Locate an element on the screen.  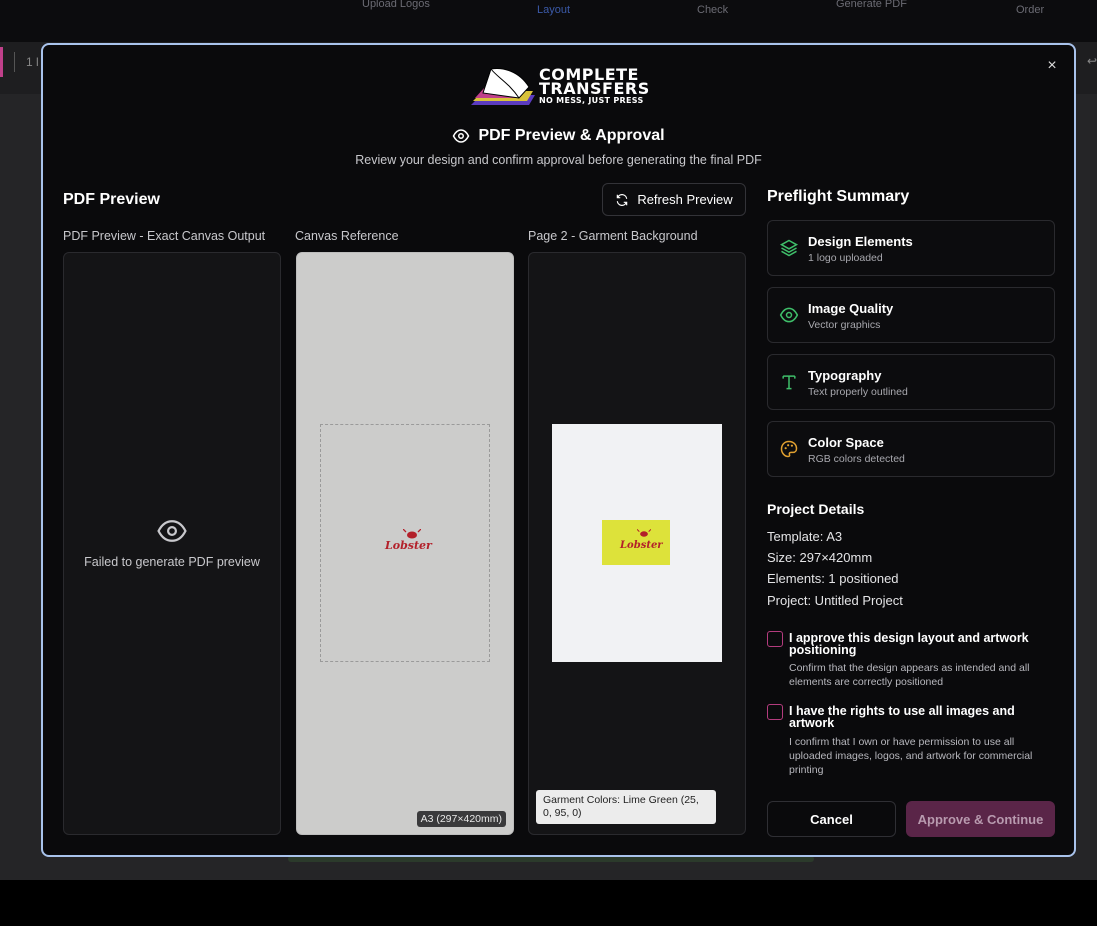
preflight-heading: Preflight Summary is located at coordinates (838, 196).